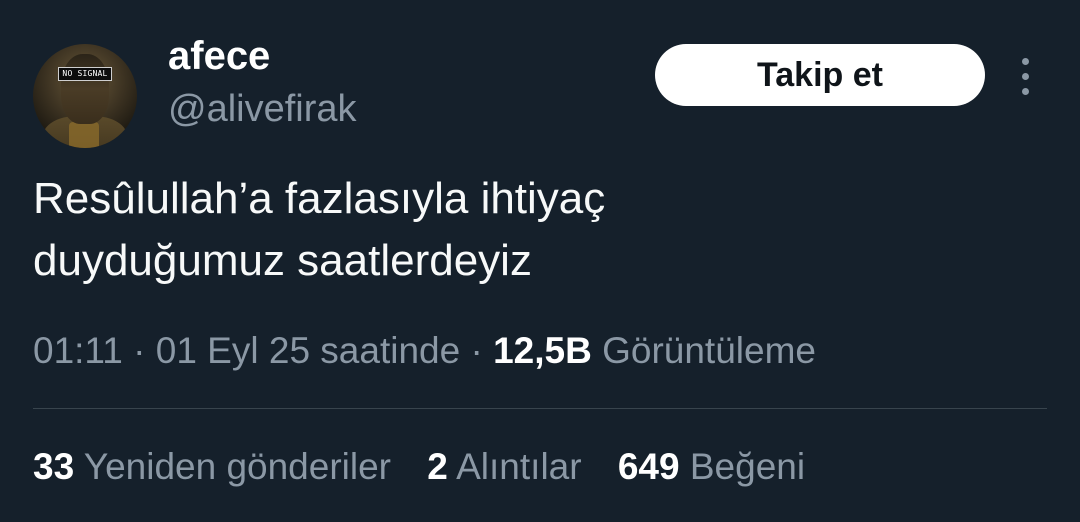 The height and width of the screenshot is (522, 1080). I want to click on follow-button: Takip et, so click(820, 75).